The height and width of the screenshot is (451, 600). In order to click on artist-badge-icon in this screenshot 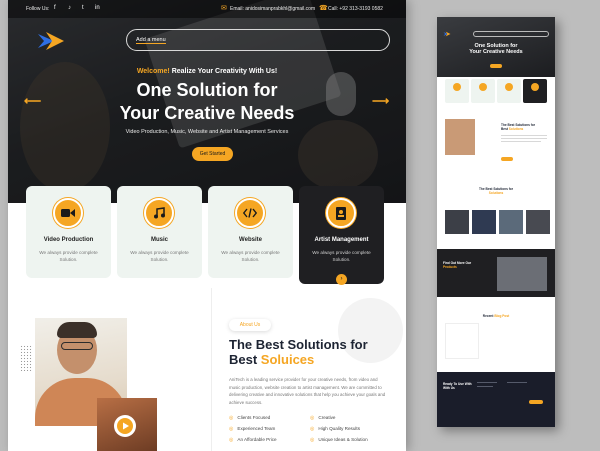, I will do `click(341, 213)`.